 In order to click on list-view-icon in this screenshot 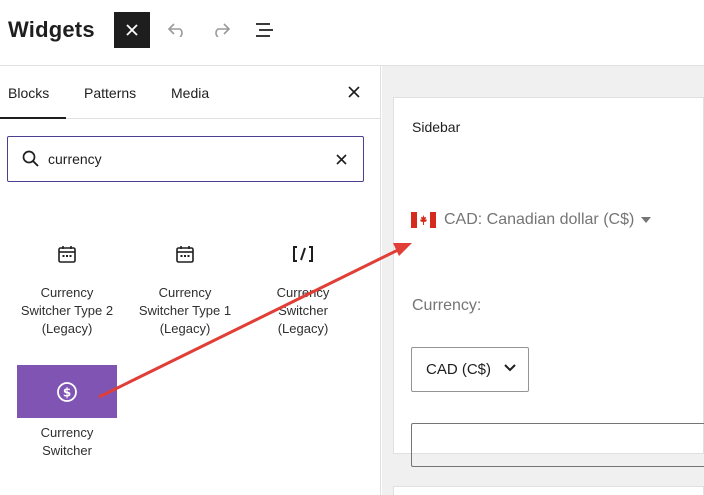, I will do `click(264, 30)`.